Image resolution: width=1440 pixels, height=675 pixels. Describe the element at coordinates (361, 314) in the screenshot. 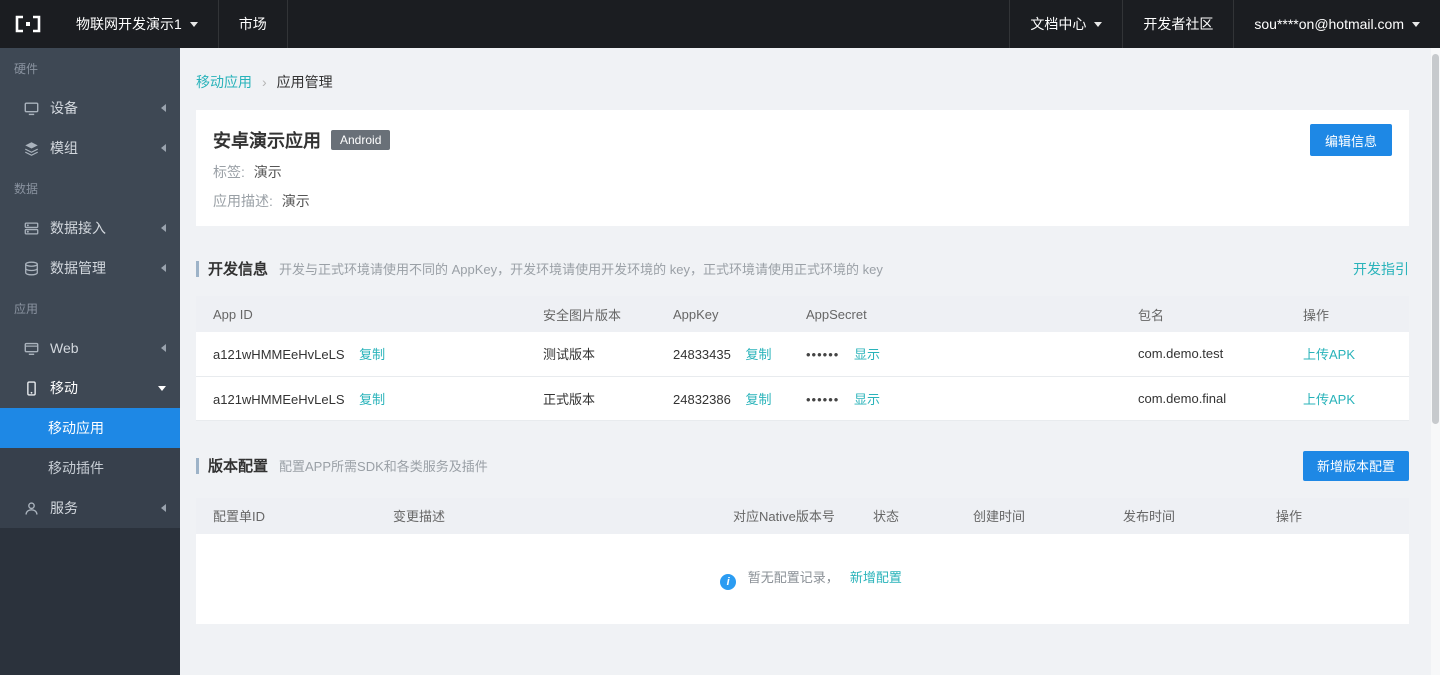

I see `col-app-id: App ID` at that location.